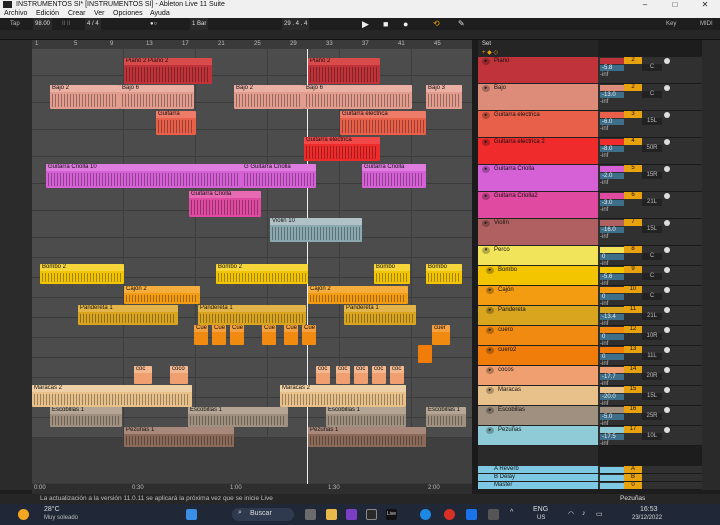 The width and height of the screenshot is (720, 525). What do you see at coordinates (612, 317) in the screenshot?
I see `volume-field: -13.4` at bounding box center [612, 317].